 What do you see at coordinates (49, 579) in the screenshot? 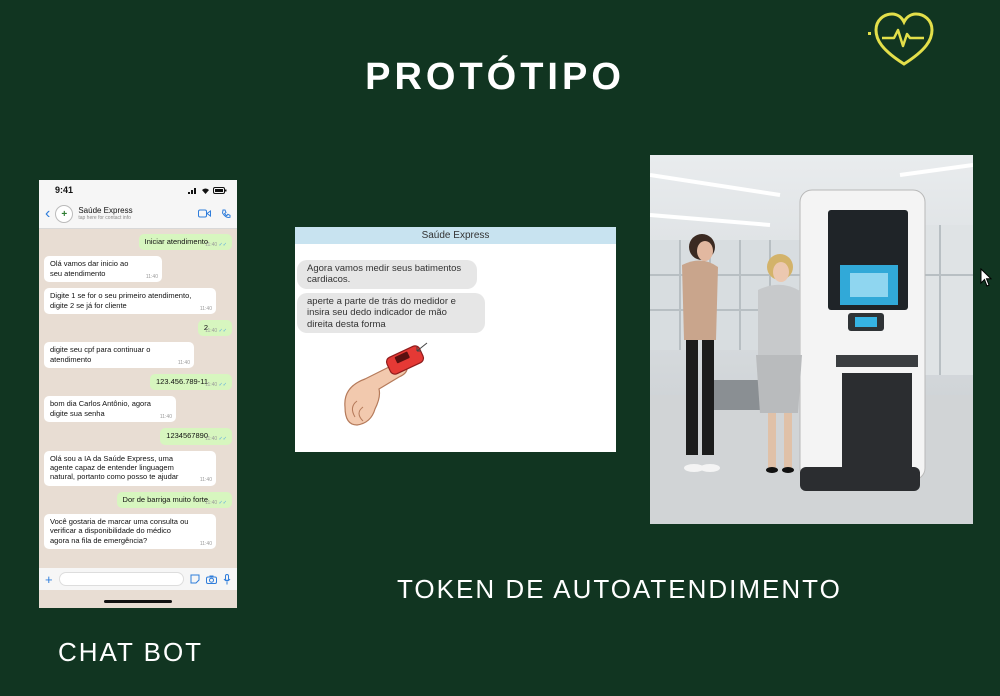
I see `attach-plus-icon: +` at bounding box center [49, 579].